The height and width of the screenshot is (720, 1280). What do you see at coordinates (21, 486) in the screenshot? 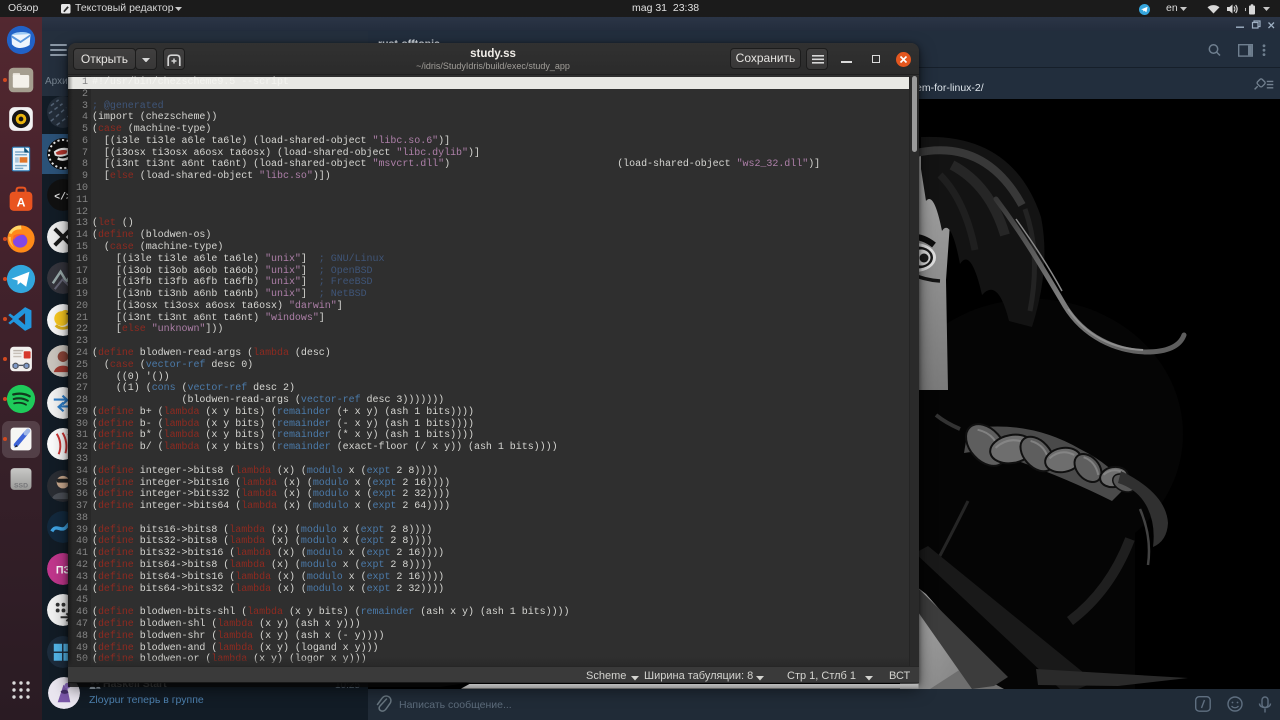
I see `svg-text: SSD` at bounding box center [21, 486].